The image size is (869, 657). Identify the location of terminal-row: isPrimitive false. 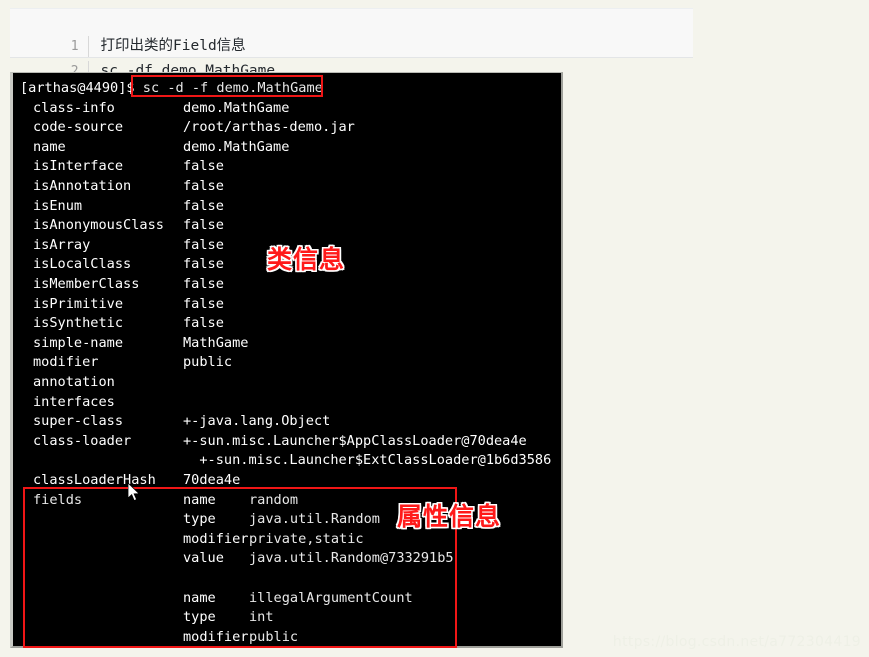
(128, 305).